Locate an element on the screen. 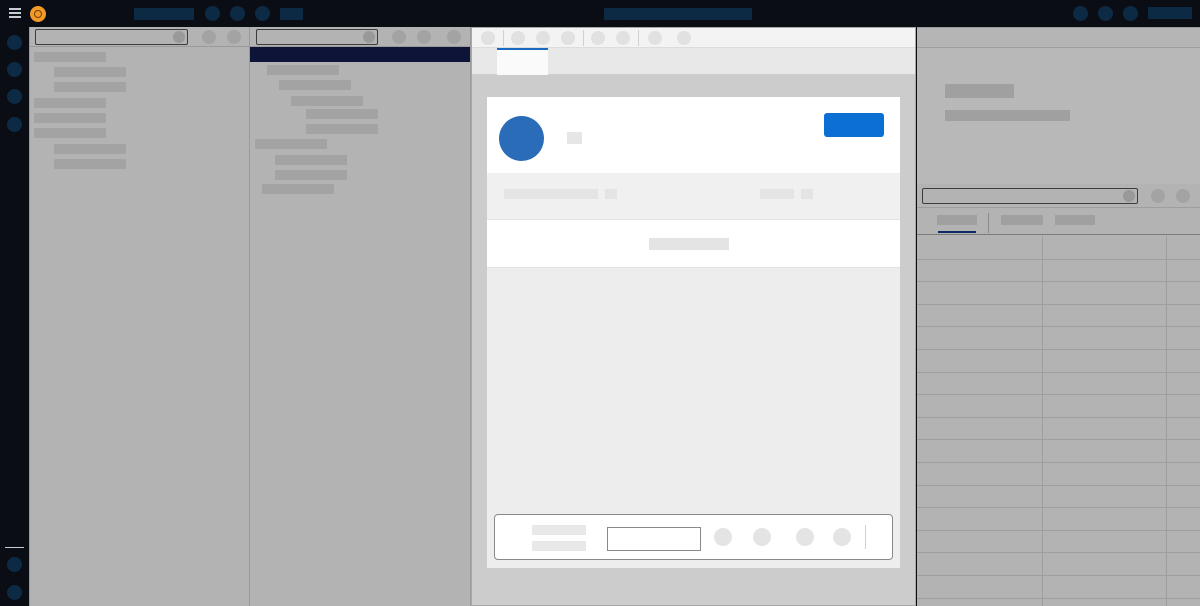 This screenshot has height=606, width=1200. tab-active is located at coordinates (522, 61).